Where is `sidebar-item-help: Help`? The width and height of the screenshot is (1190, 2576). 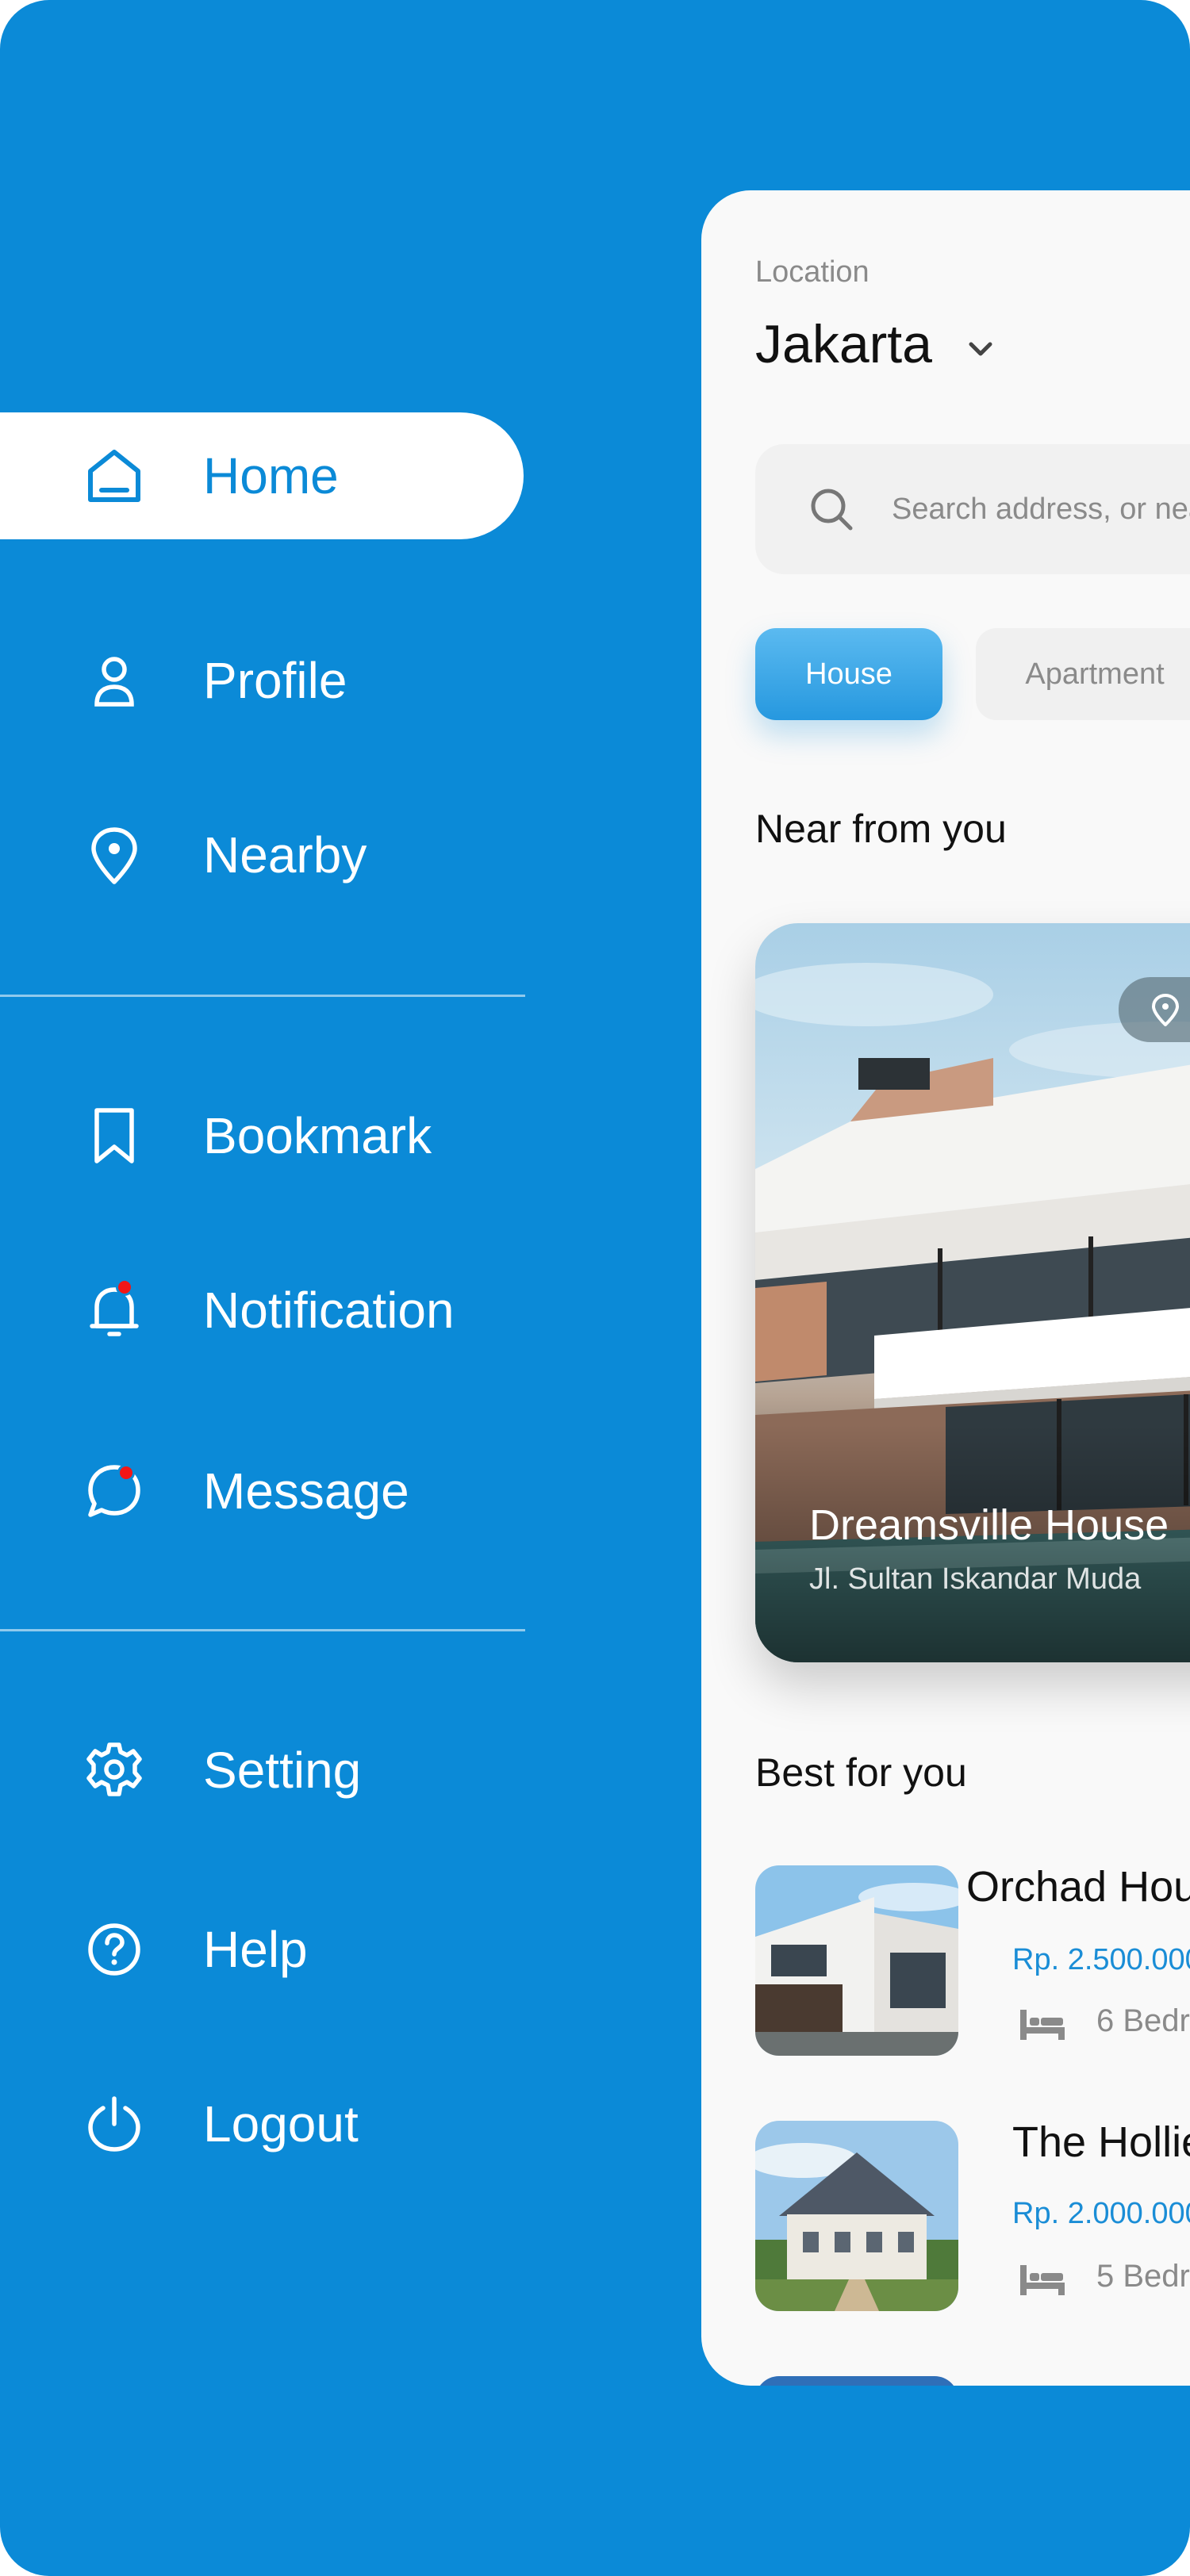
sidebar-item-help: Help is located at coordinates (262, 1950).